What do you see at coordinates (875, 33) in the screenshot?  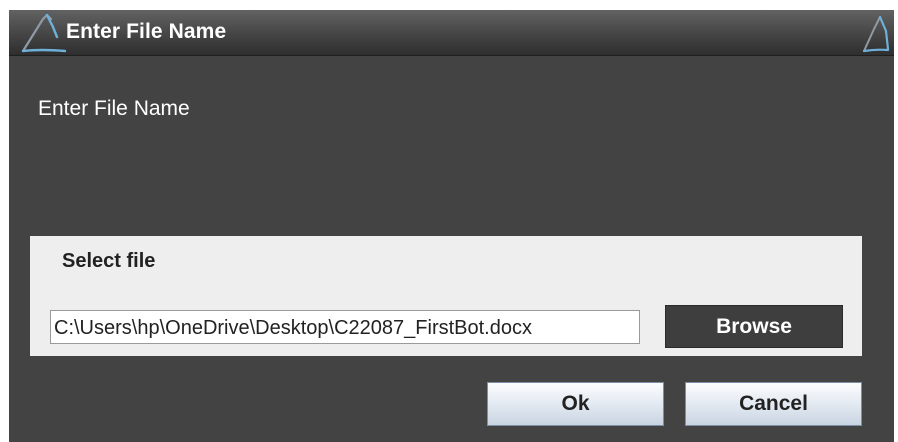 I see `app-logo-corner-icon` at bounding box center [875, 33].